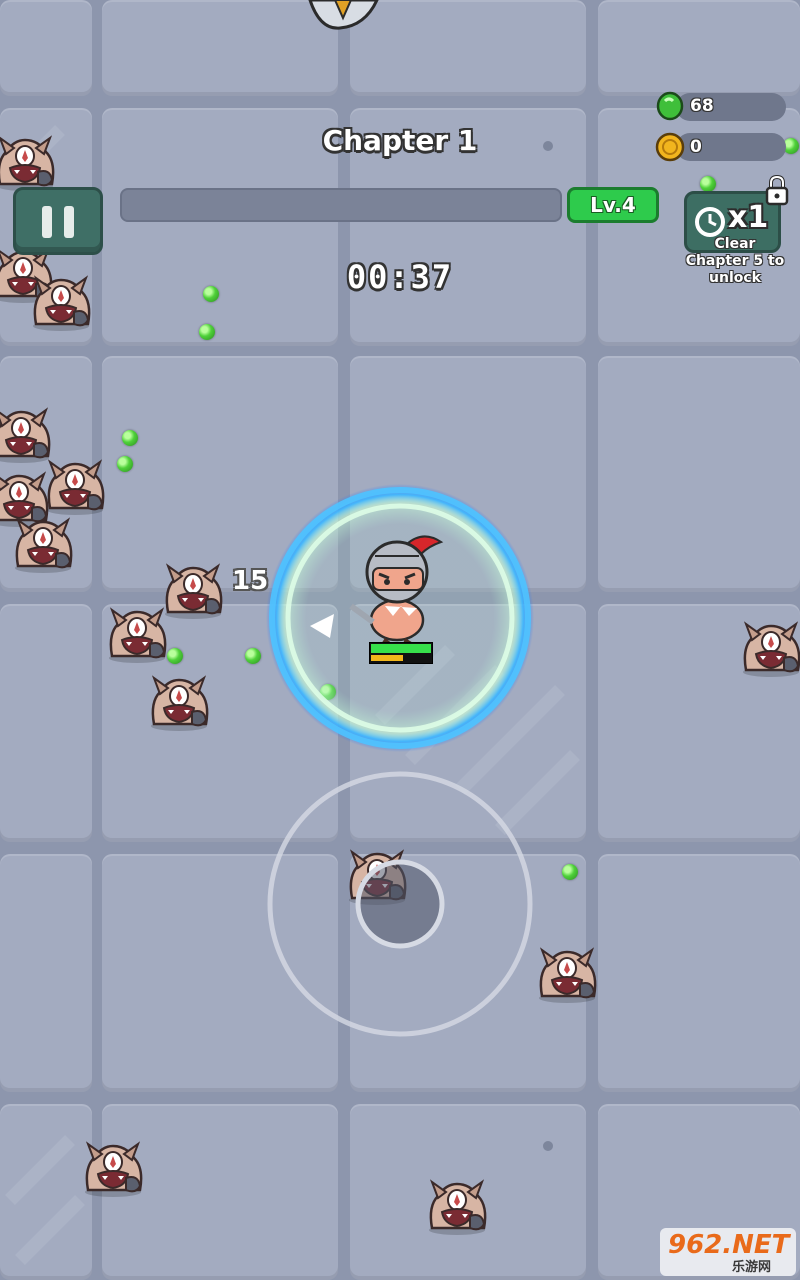 This screenshot has height=1280, width=800. I want to click on pause-icon, so click(47, 222).